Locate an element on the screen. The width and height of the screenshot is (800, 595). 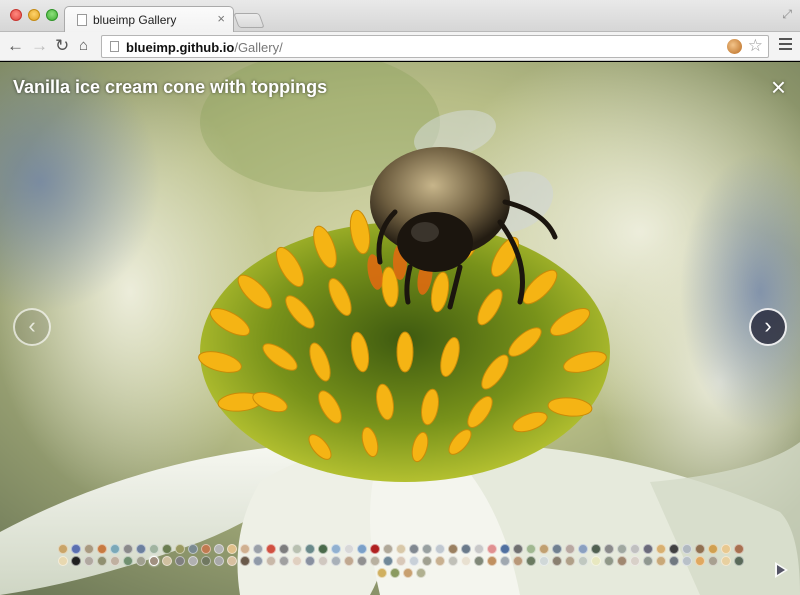
tab-blueimp-gallery: blueimp Gallery × is located at coordinates (149, 19).